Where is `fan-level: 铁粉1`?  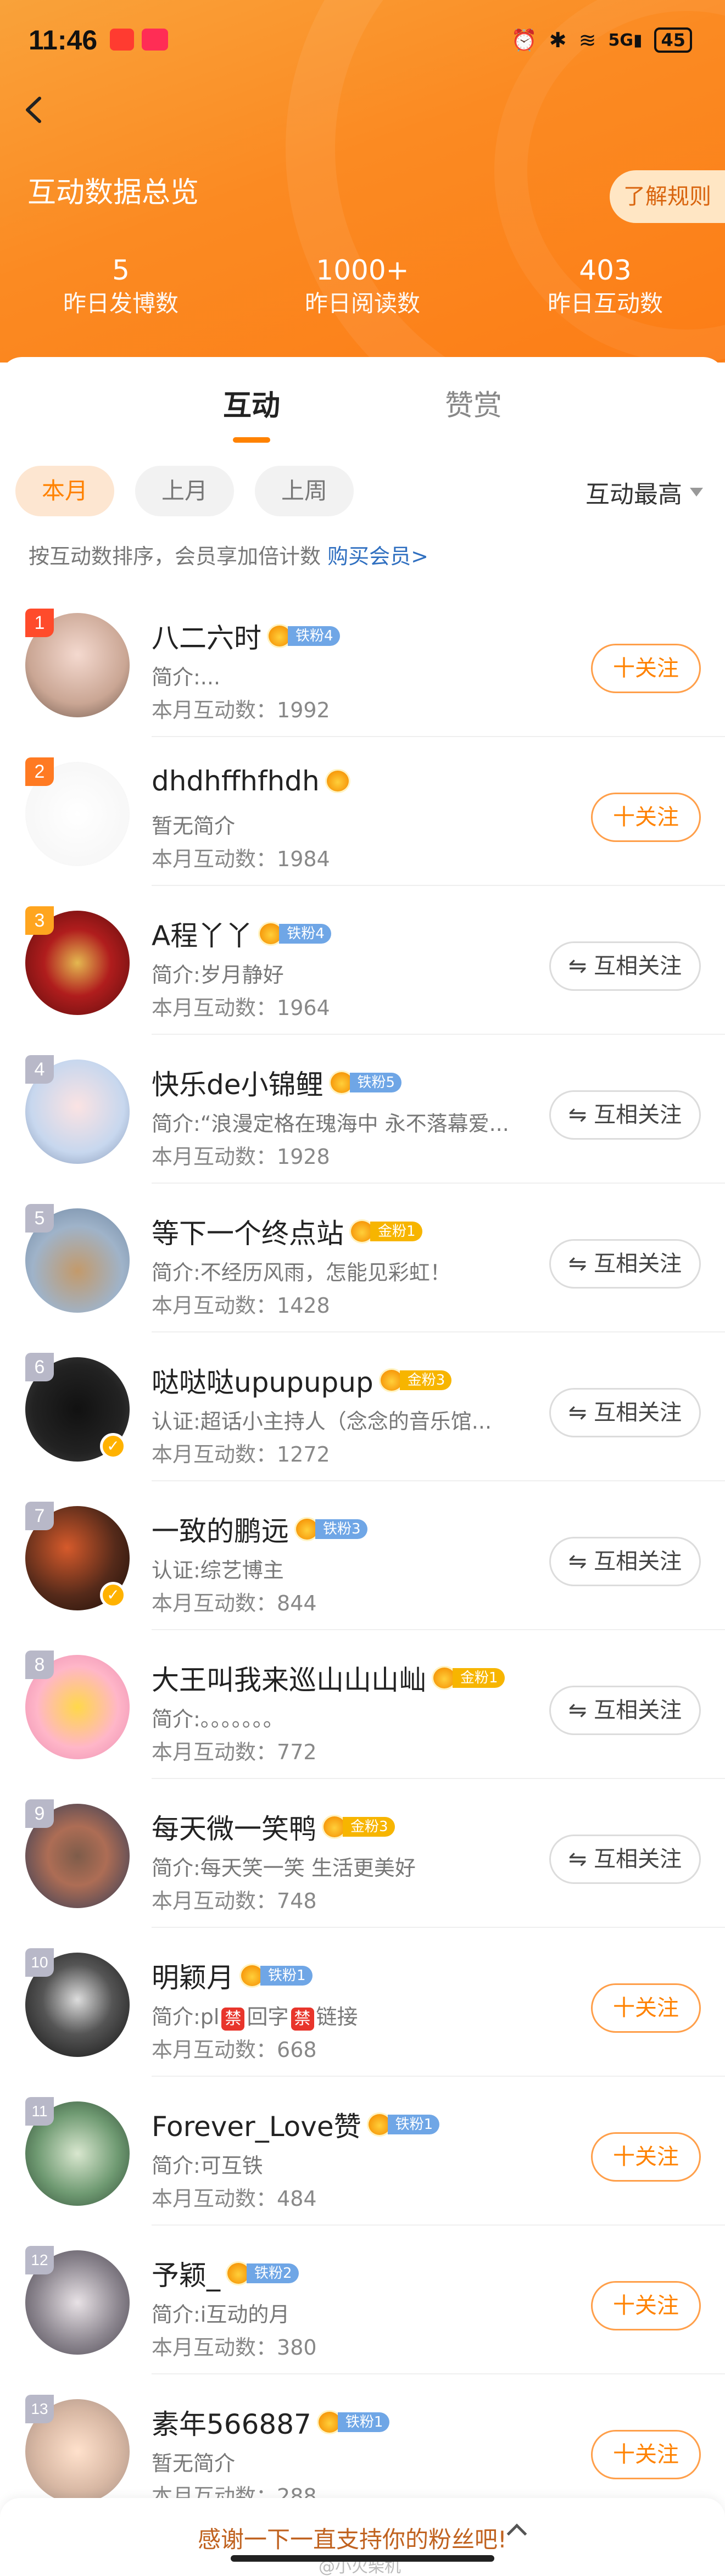 fan-level: 铁粉1 is located at coordinates (413, 2124).